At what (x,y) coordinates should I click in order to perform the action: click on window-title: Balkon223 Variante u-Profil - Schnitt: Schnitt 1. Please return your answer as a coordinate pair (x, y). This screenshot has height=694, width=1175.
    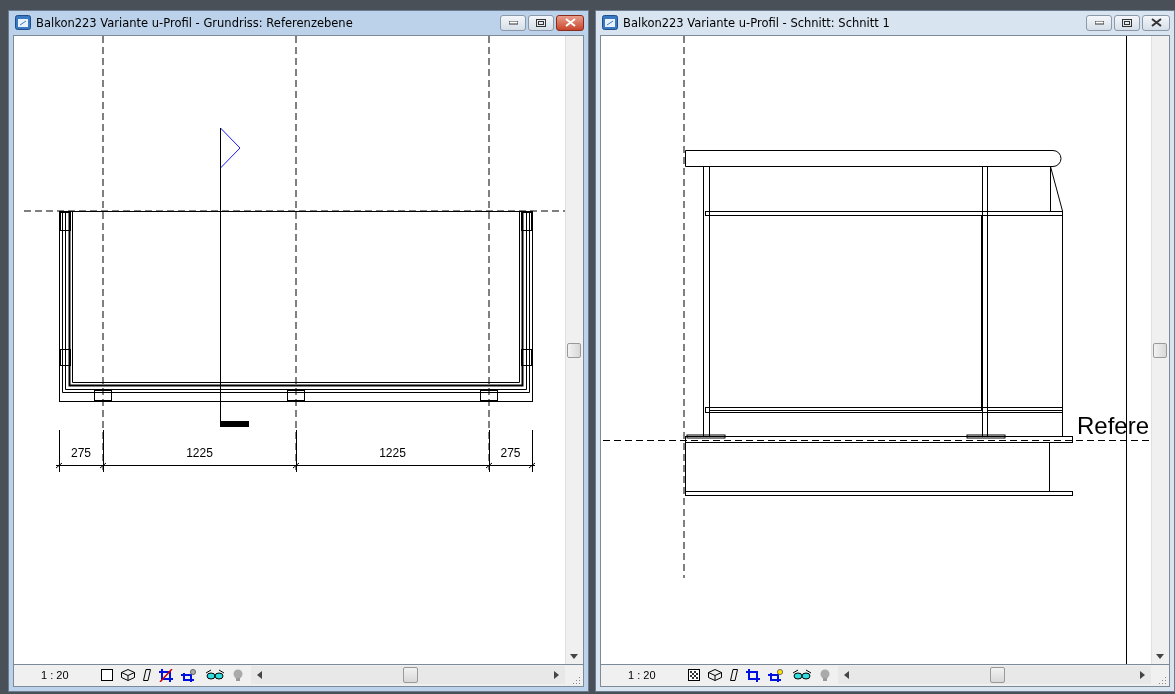
    Looking at the image, I should click on (756, 22).